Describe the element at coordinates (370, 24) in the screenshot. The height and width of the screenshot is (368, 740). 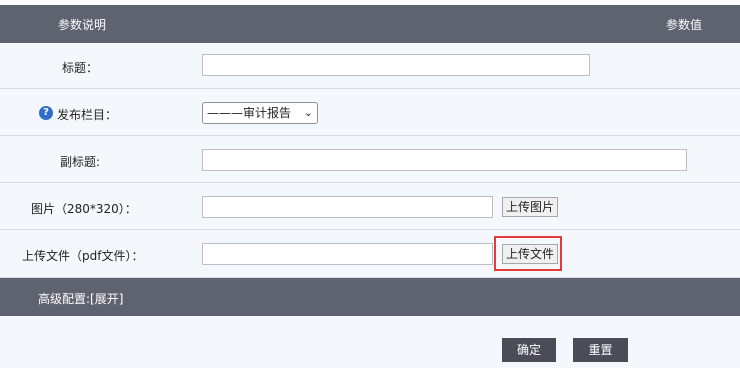
I see `table-header: 参数说明 参数值` at that location.